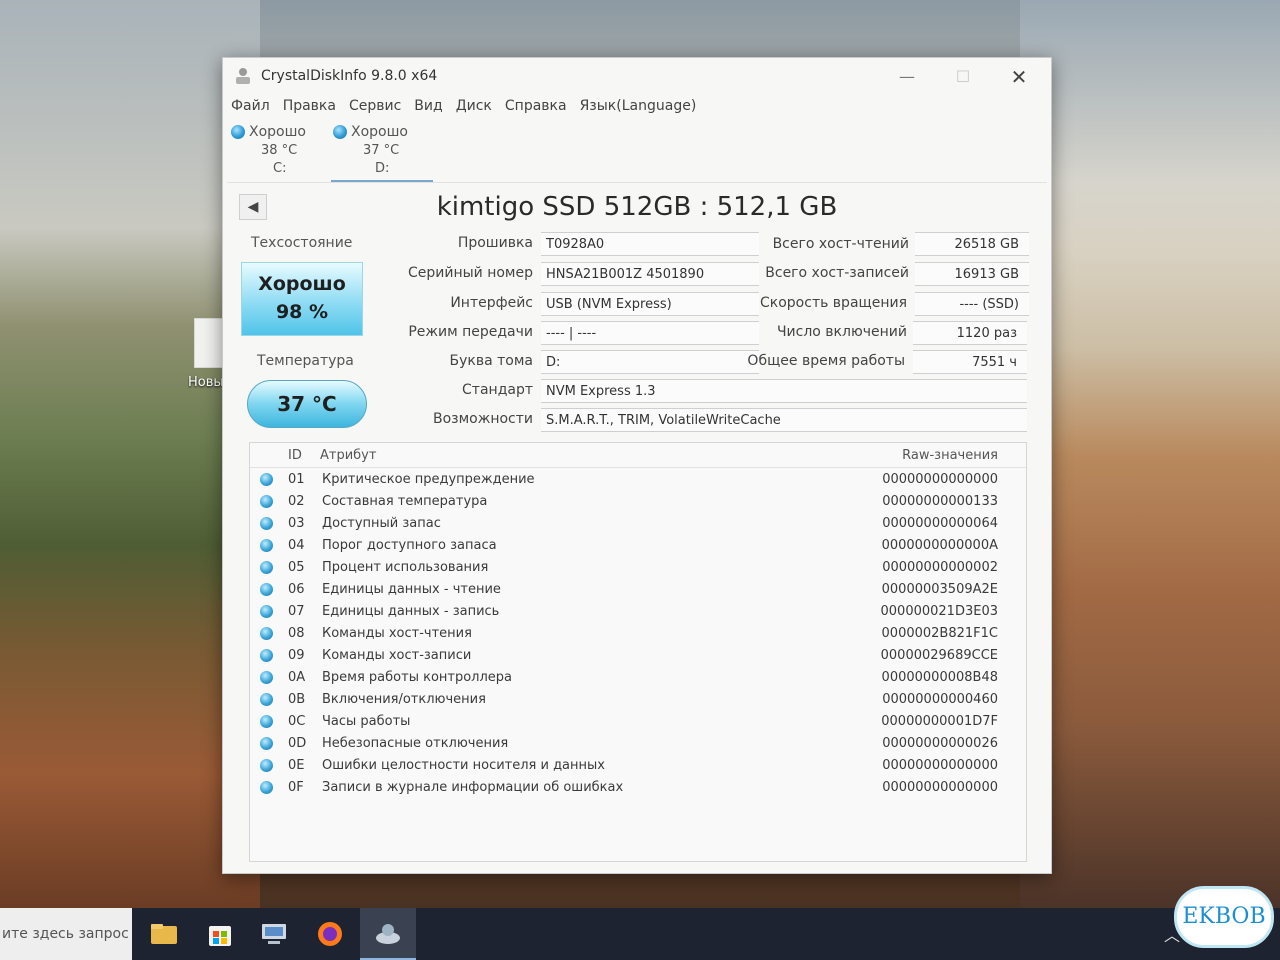 The width and height of the screenshot is (1280, 960). Describe the element at coordinates (939, 545) in the screenshot. I see `attribute-raw-value: 0000000000000A` at that location.